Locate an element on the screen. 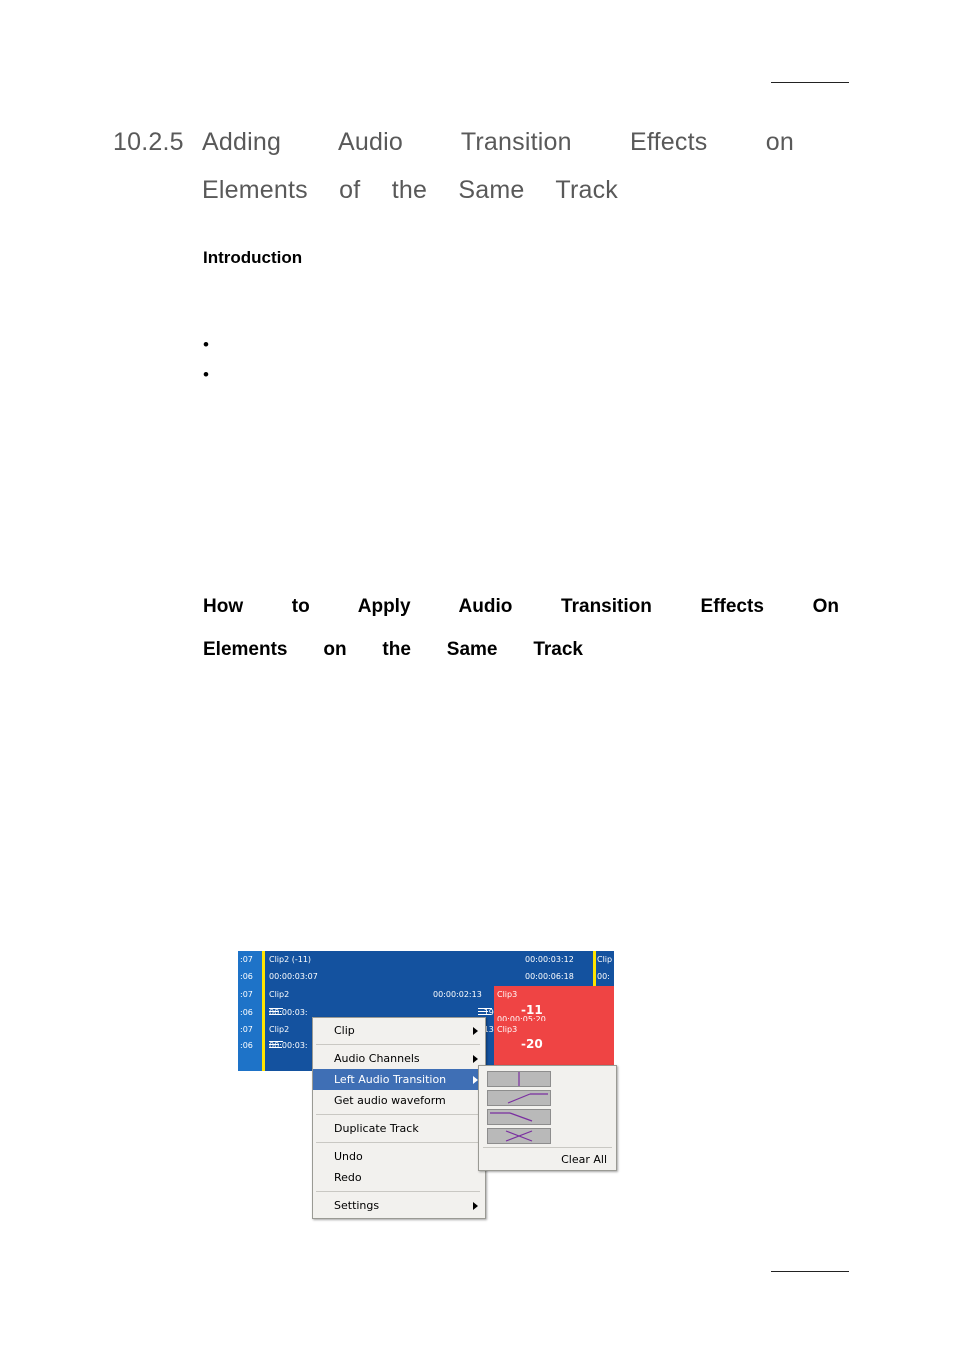 This screenshot has height=1350, width=954. transition-fade-in-icon is located at coordinates (519, 1098).